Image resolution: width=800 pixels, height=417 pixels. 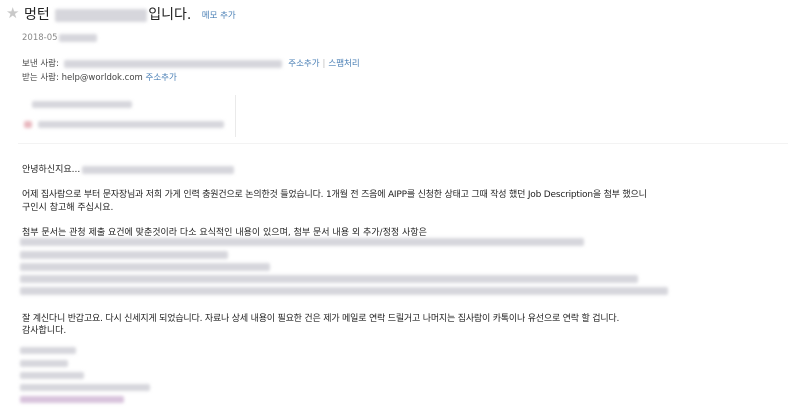 I want to click on redacted-date, so click(x=77, y=37).